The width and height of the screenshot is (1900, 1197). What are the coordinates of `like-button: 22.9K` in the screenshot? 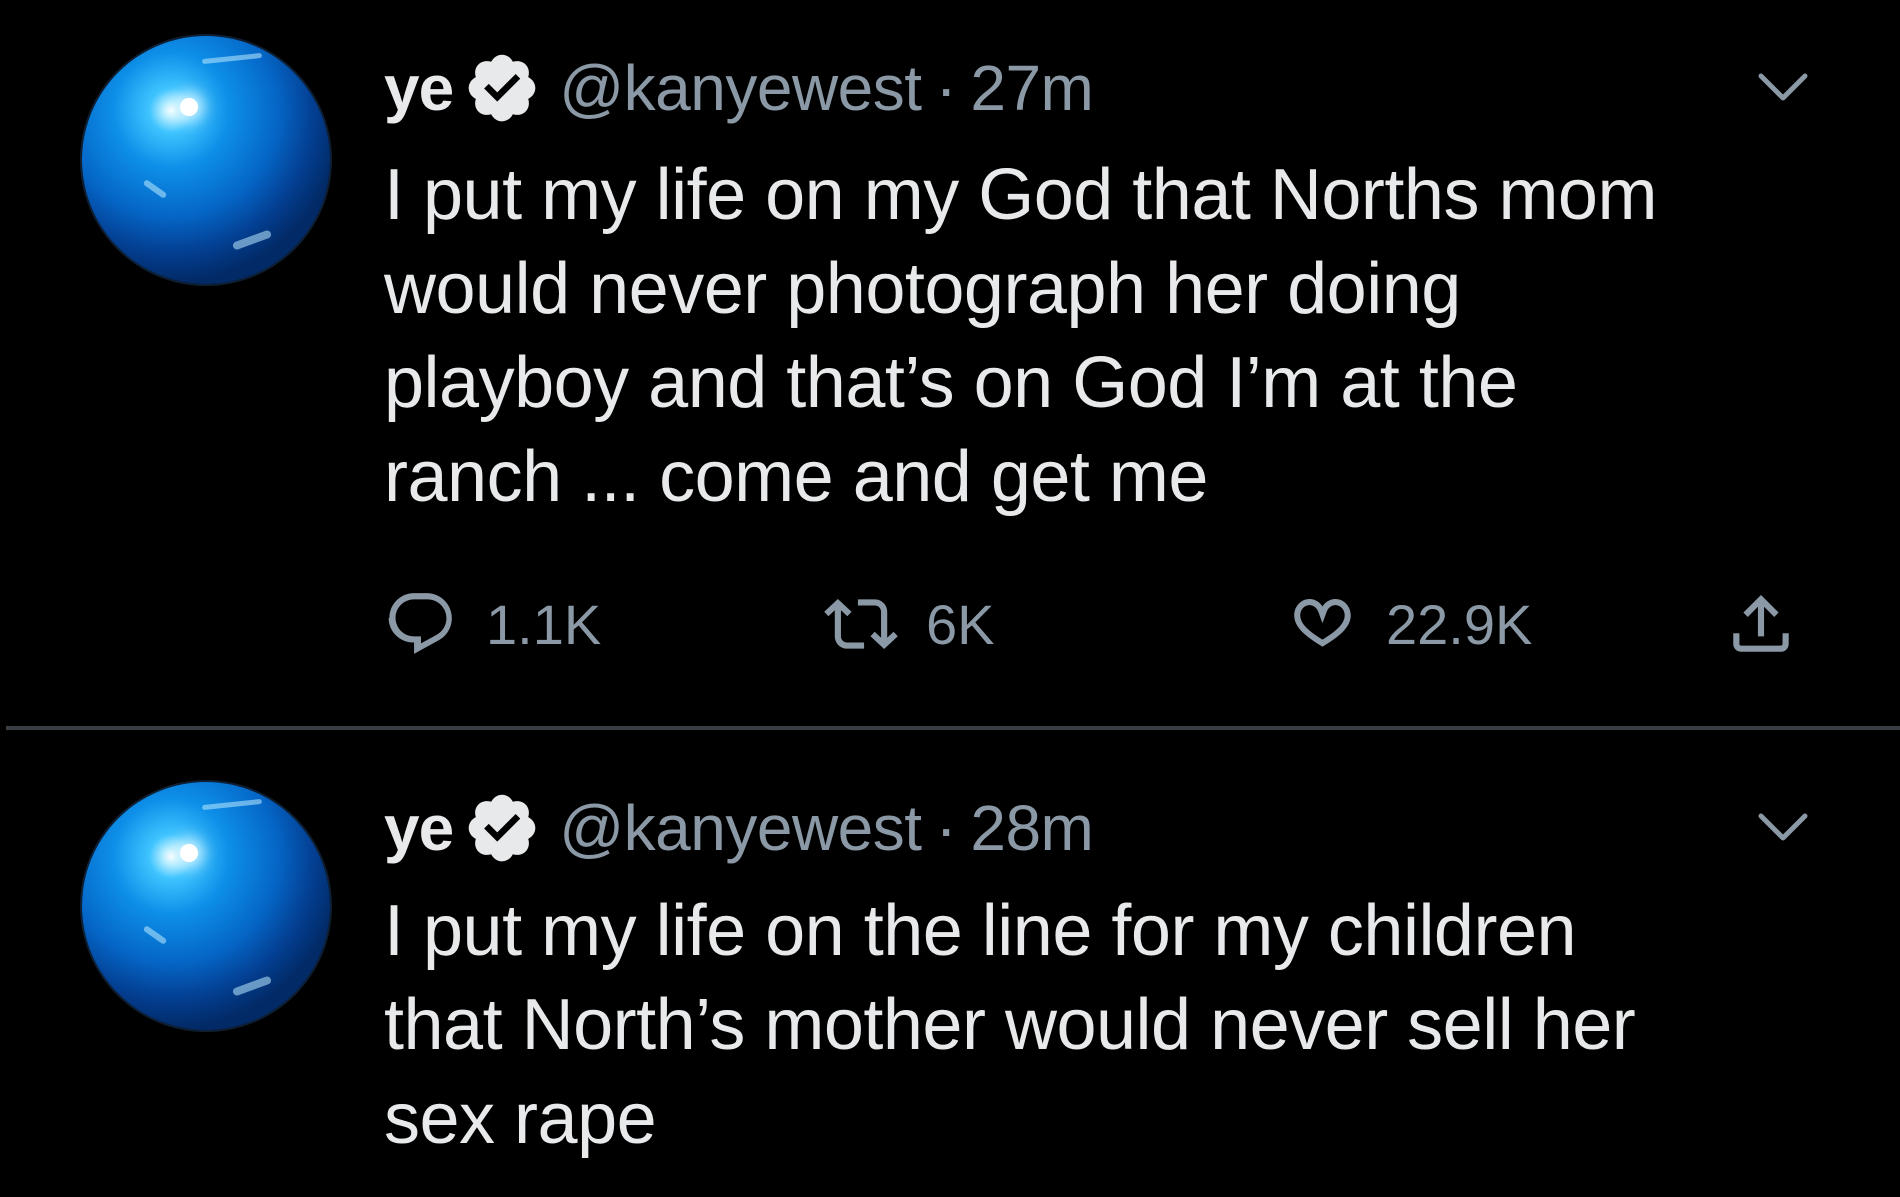 It's located at (1408, 624).